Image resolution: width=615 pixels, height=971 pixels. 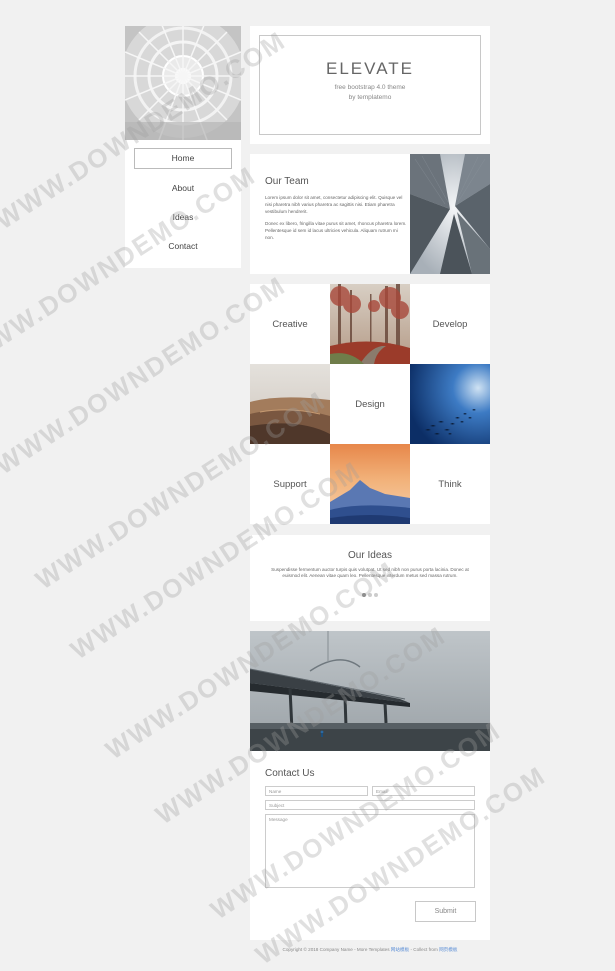 What do you see at coordinates (400, 949) in the screenshot?
I see `footer-link-templates: 网站模板` at bounding box center [400, 949].